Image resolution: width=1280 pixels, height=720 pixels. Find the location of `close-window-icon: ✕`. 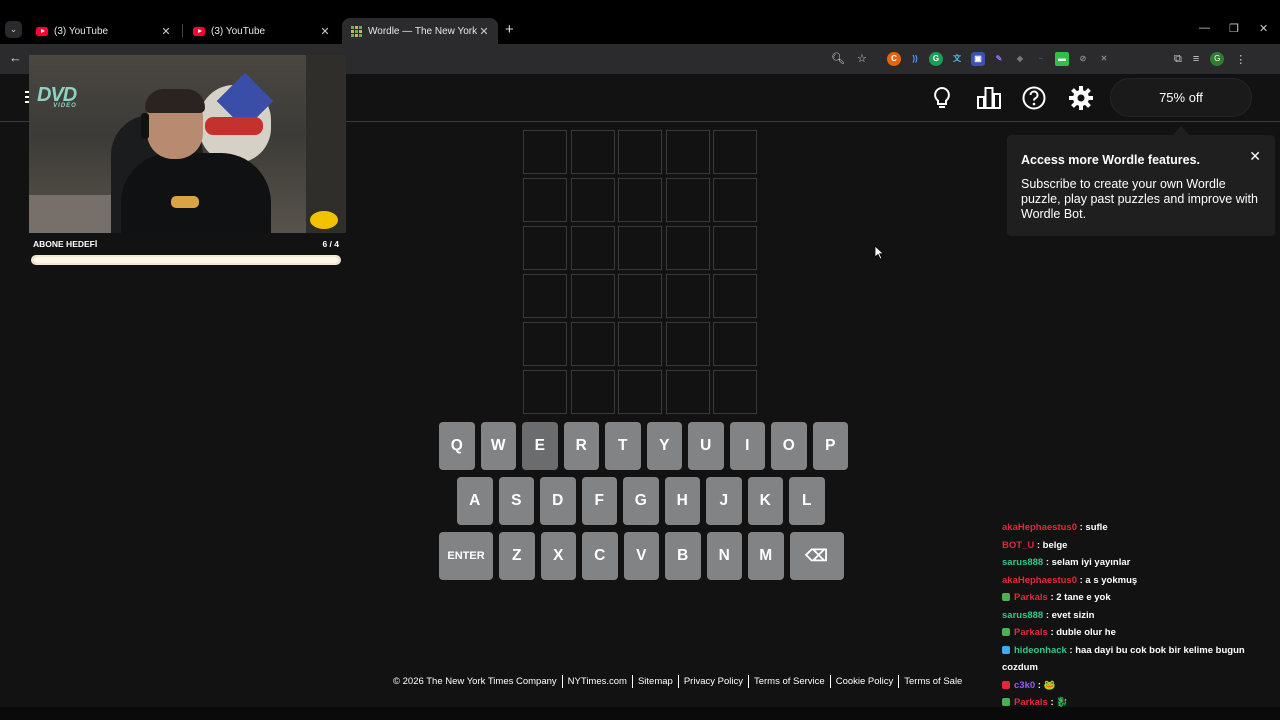

close-window-icon: ✕ is located at coordinates (1263, 28).